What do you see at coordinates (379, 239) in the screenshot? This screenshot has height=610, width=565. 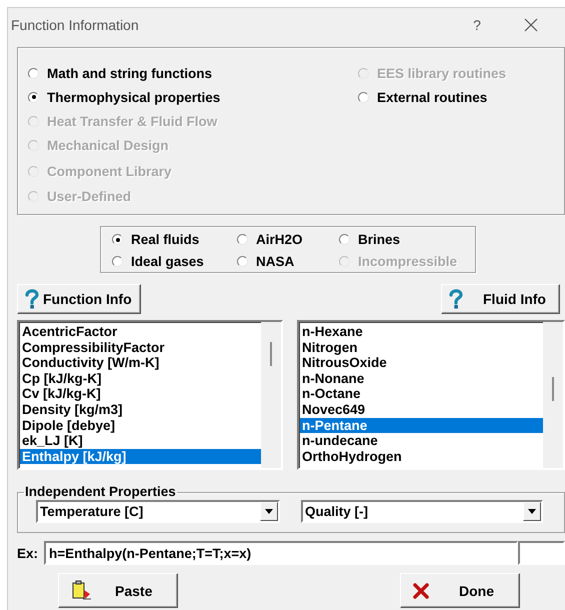 I see `radio-label: Brines` at bounding box center [379, 239].